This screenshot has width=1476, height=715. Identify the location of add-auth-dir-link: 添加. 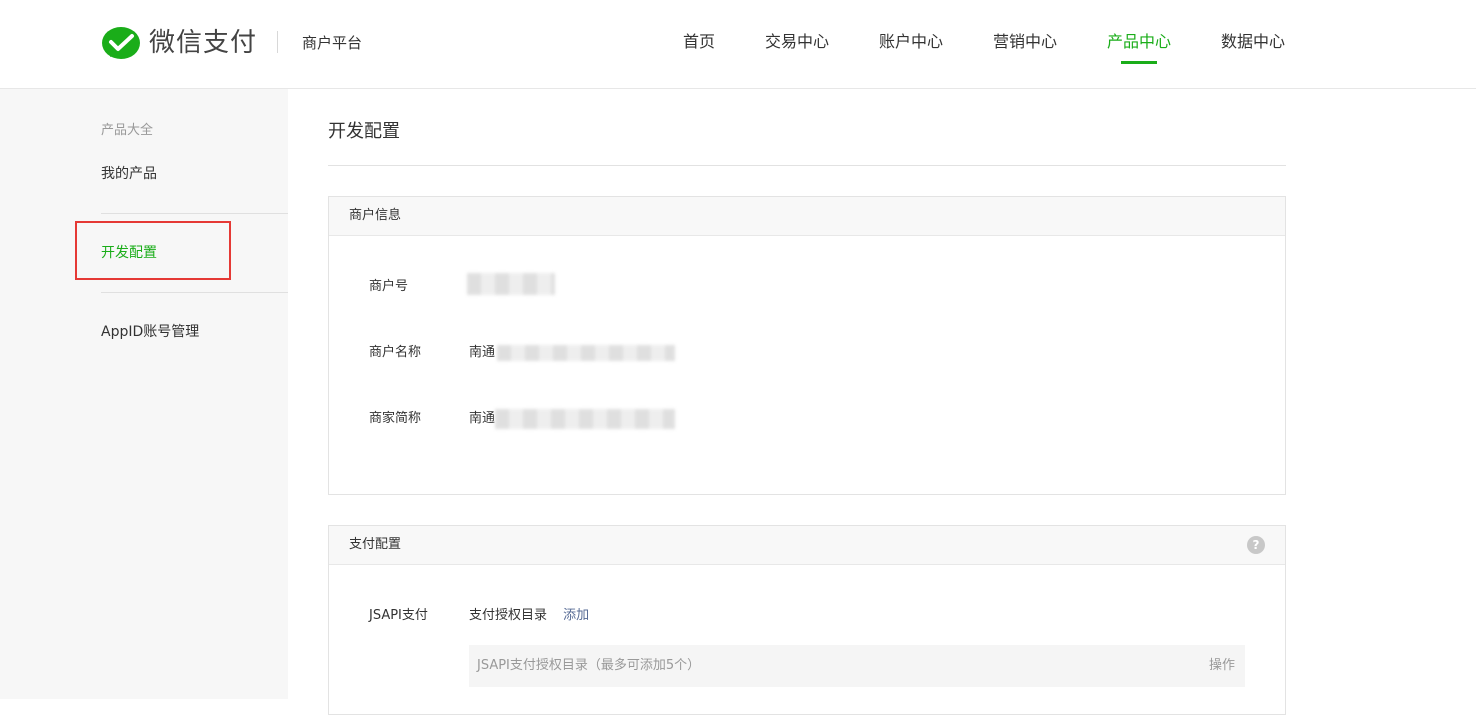
(576, 615).